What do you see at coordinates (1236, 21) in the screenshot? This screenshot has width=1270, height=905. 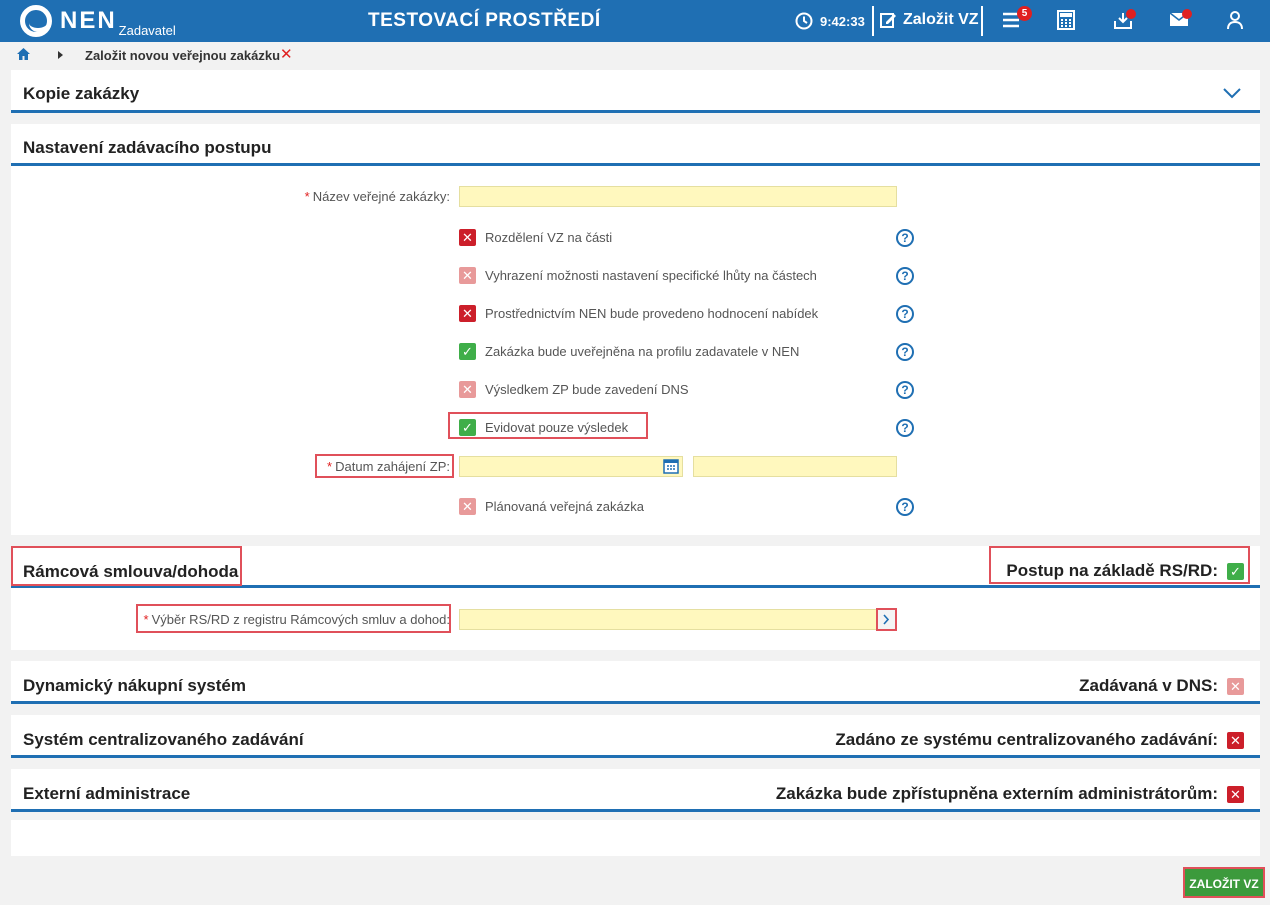 I see `user-icon` at bounding box center [1236, 21].